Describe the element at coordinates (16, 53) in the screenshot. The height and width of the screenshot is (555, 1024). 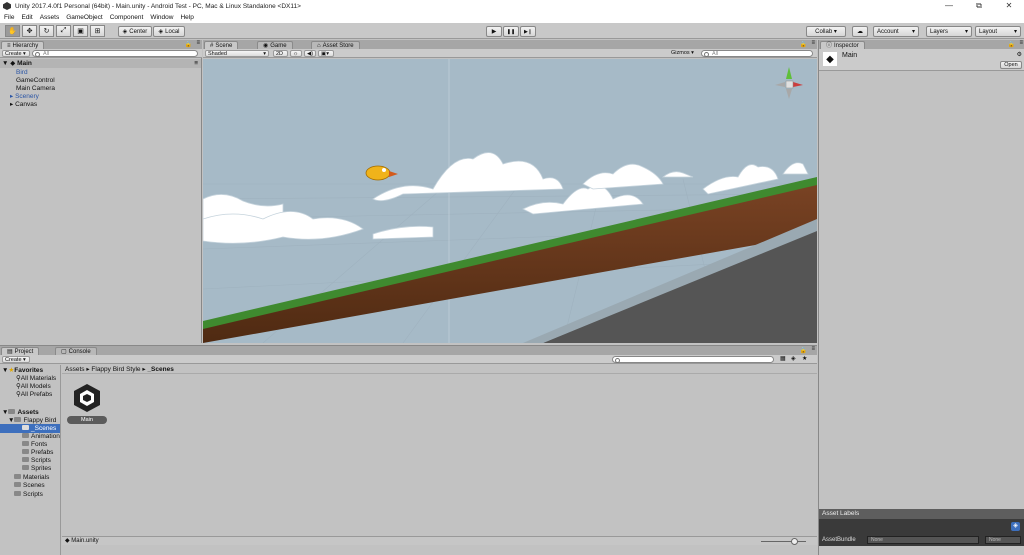
I see `hierarchy-create-dropdown: Create ▾` at that location.